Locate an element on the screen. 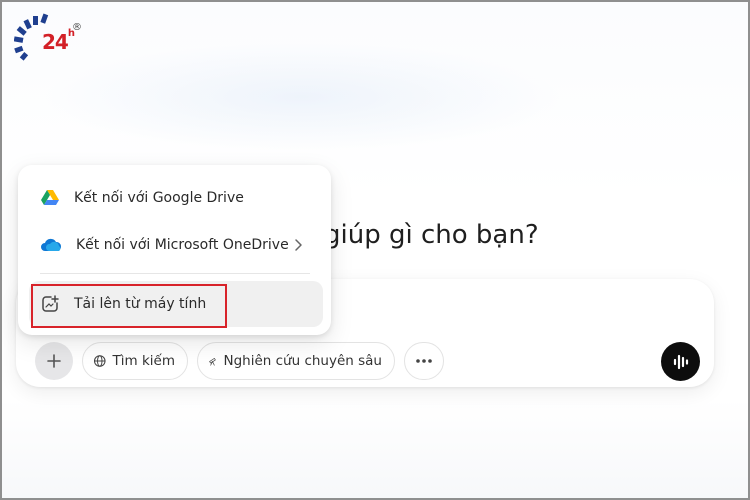  highlight-box is located at coordinates (129, 306).